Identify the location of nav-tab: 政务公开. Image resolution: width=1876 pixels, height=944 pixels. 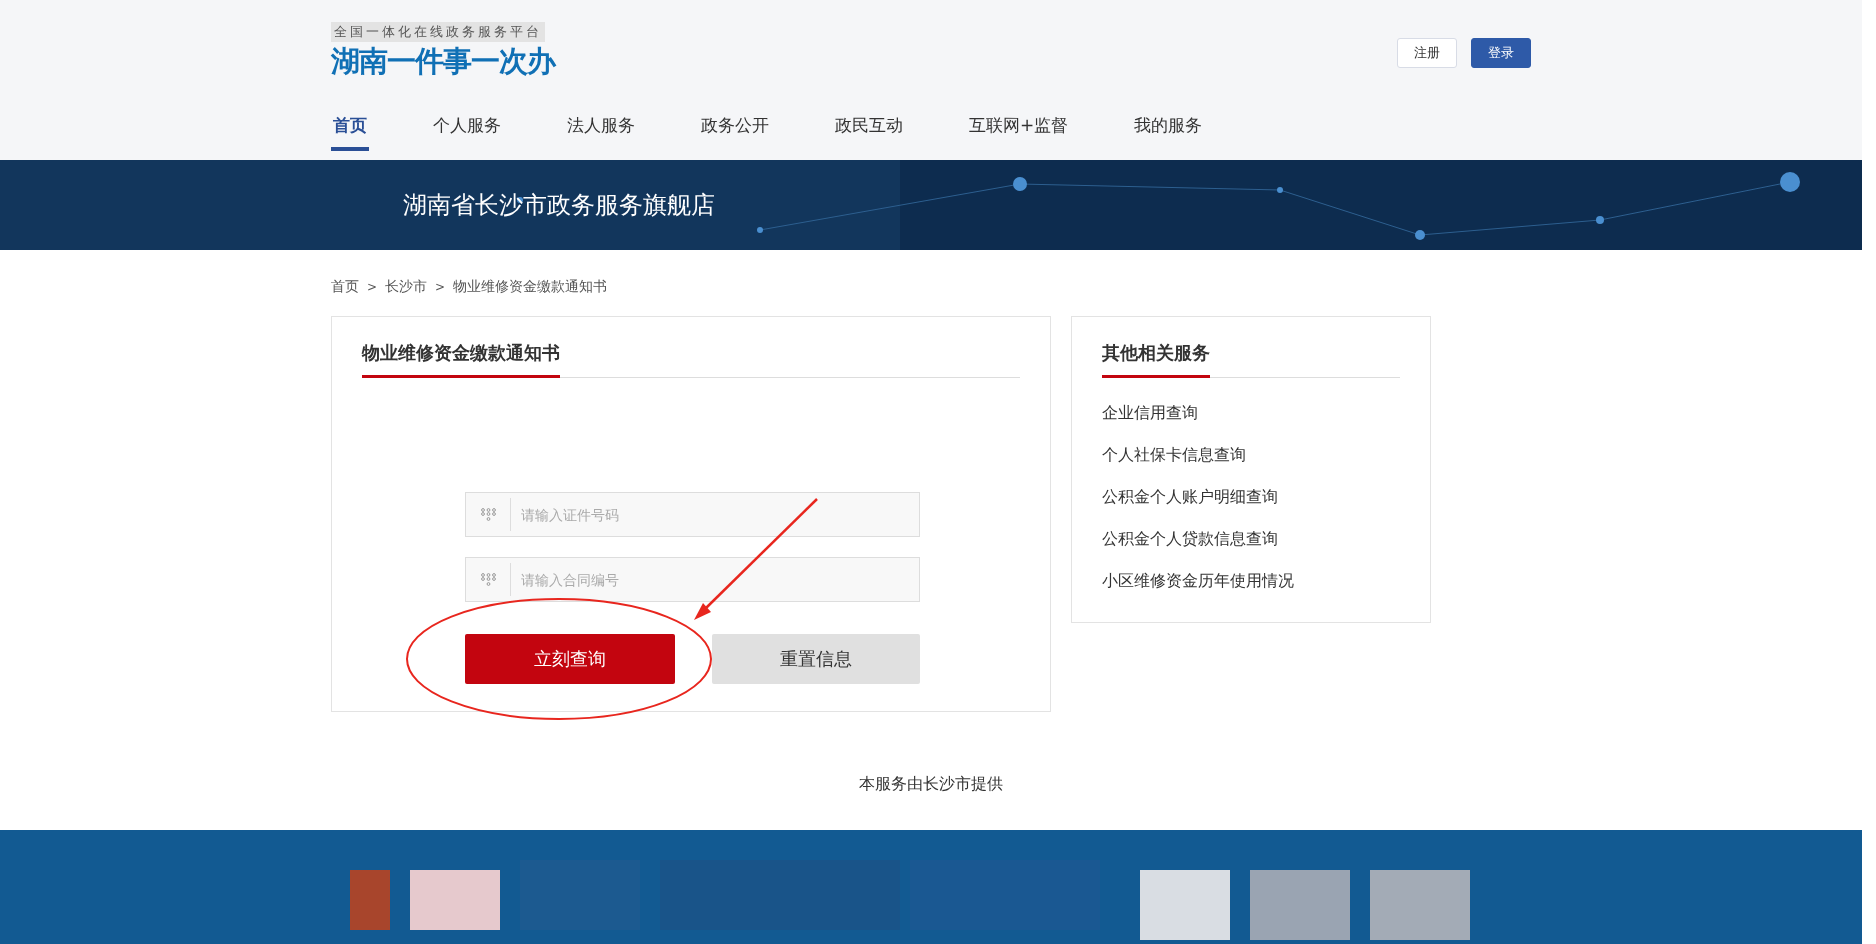
(735, 132).